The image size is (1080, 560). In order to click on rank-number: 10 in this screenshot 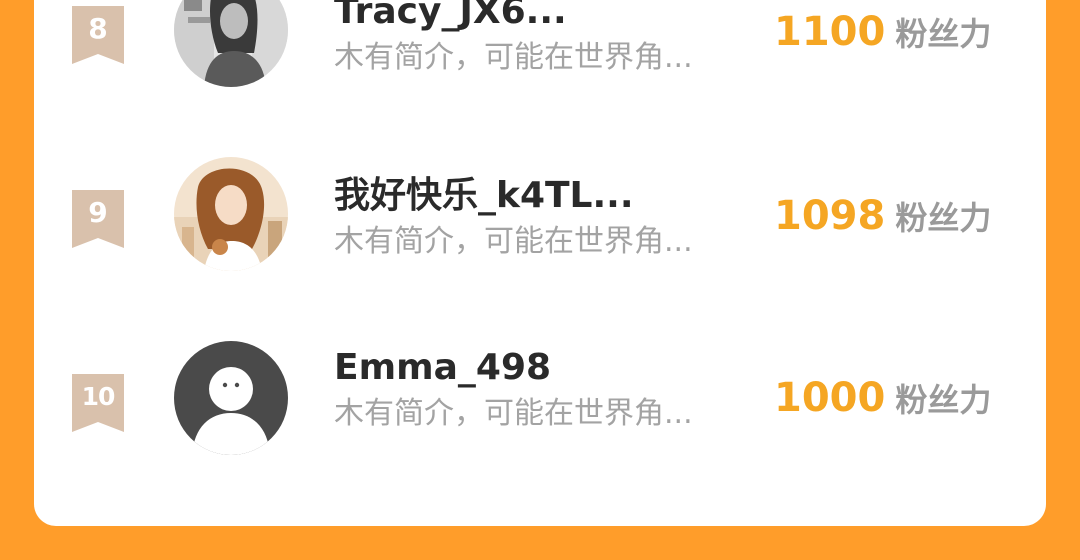, I will do `click(98, 396)`.